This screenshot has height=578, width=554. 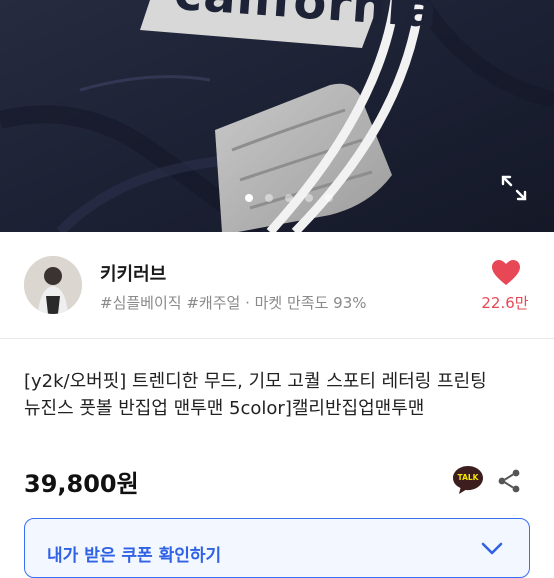 I want to click on heart-icon, so click(x=506, y=273).